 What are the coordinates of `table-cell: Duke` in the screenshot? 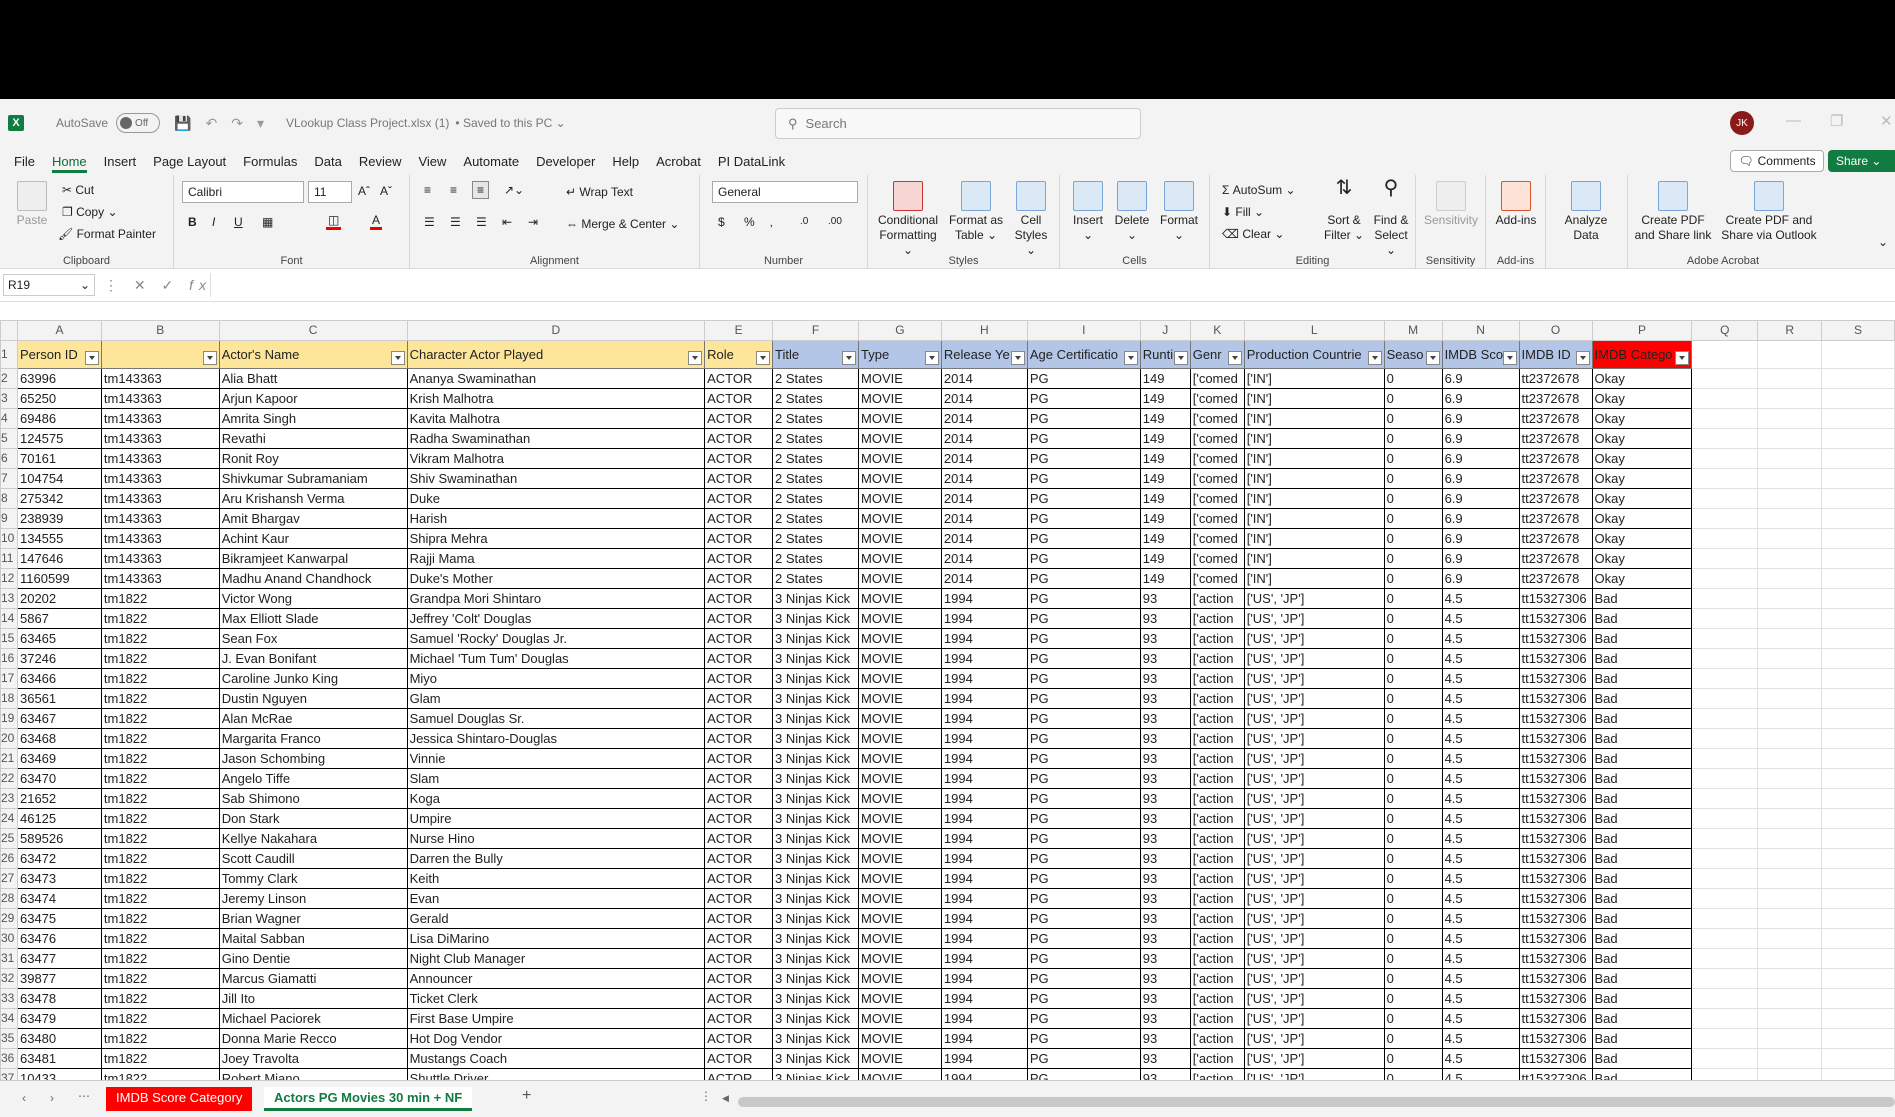 It's located at (556, 498).